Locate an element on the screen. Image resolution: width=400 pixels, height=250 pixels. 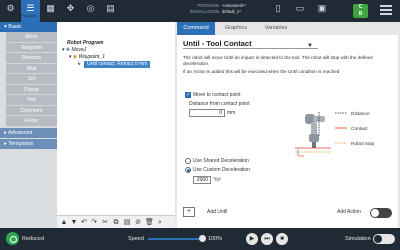
deceleration-input: 2000 is located at coordinates (202, 180).